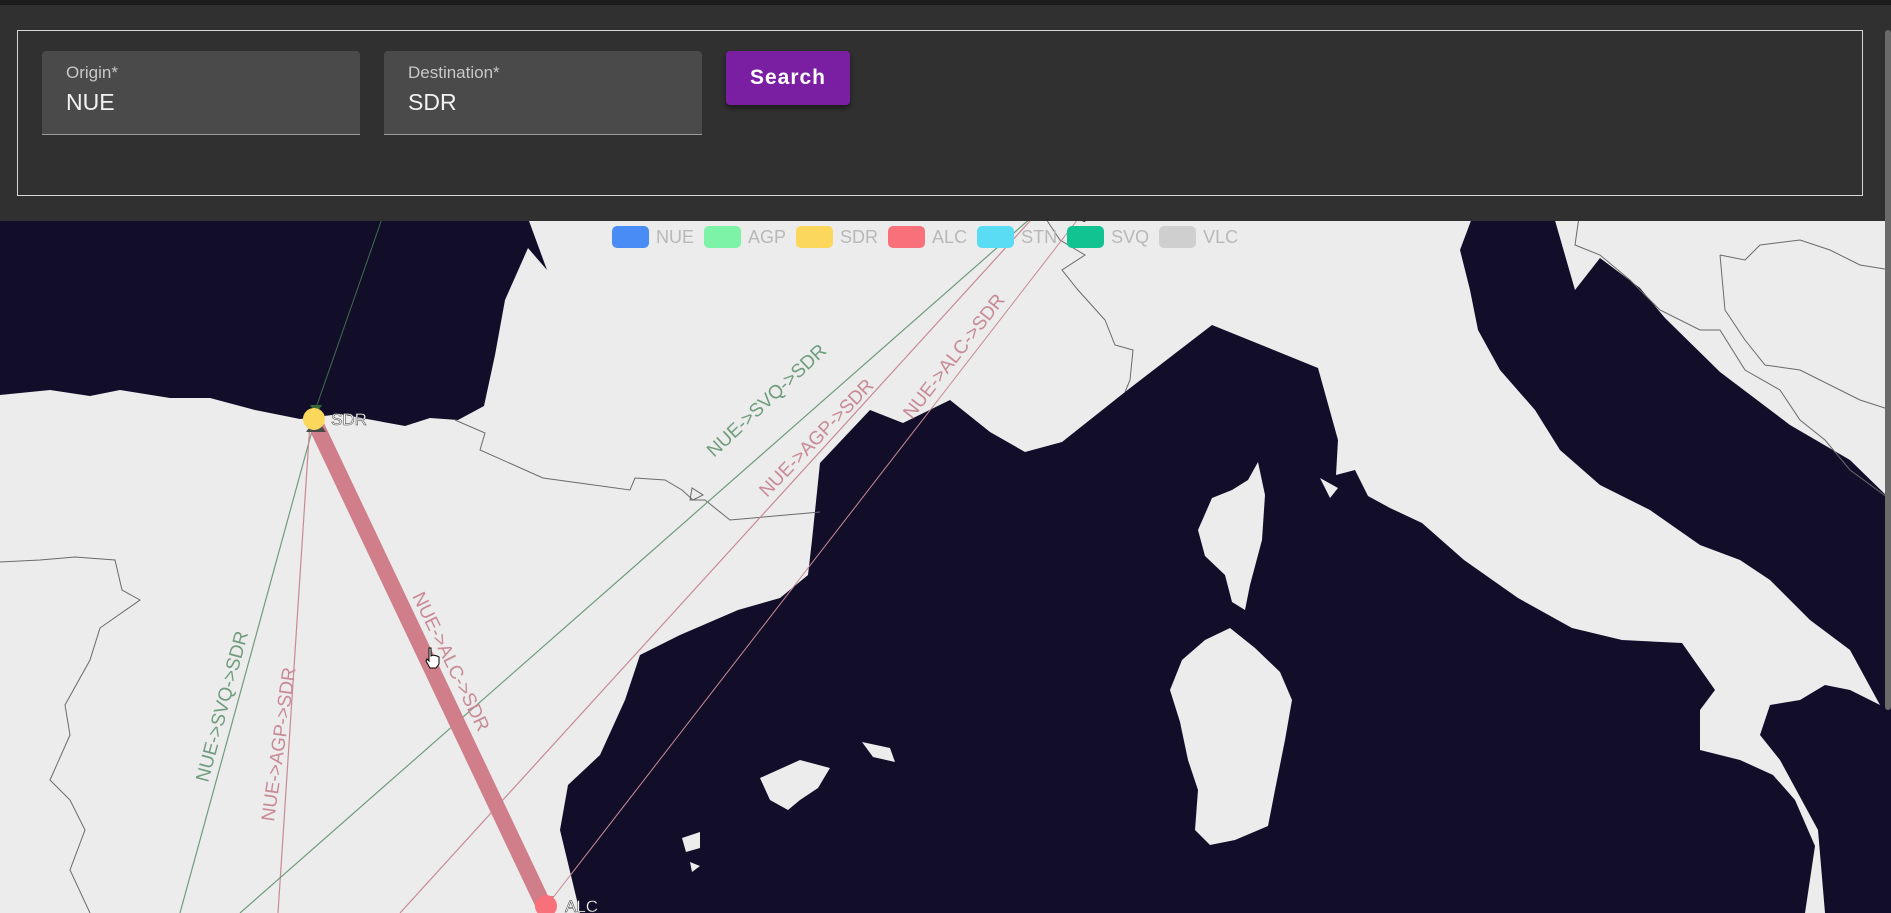 The image size is (1891, 913). What do you see at coordinates (1130, 236) in the screenshot?
I see `legend-label: SVQ` at bounding box center [1130, 236].